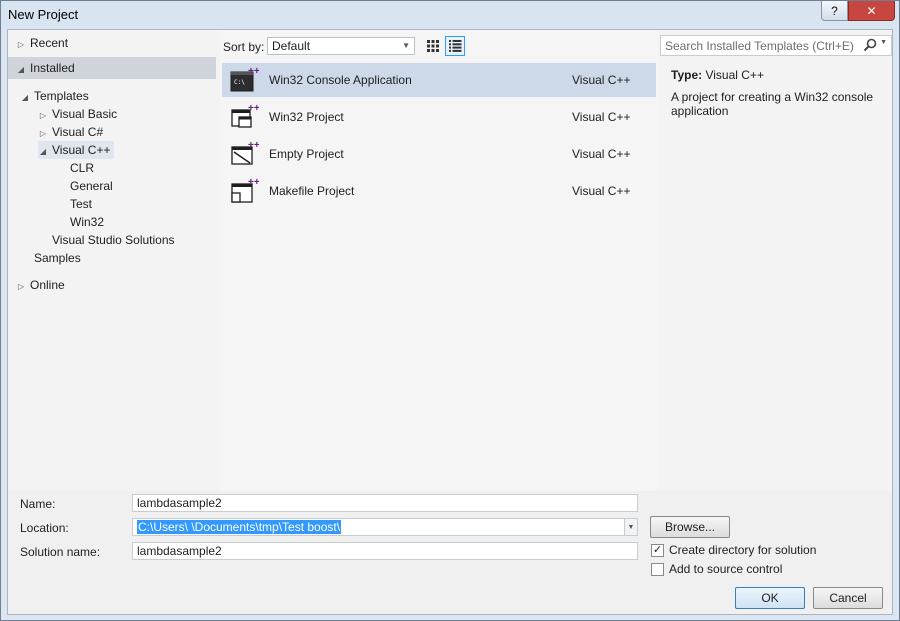 This screenshot has width=900, height=621. I want to click on tree-item-label: Visual C#, so click(78, 132).